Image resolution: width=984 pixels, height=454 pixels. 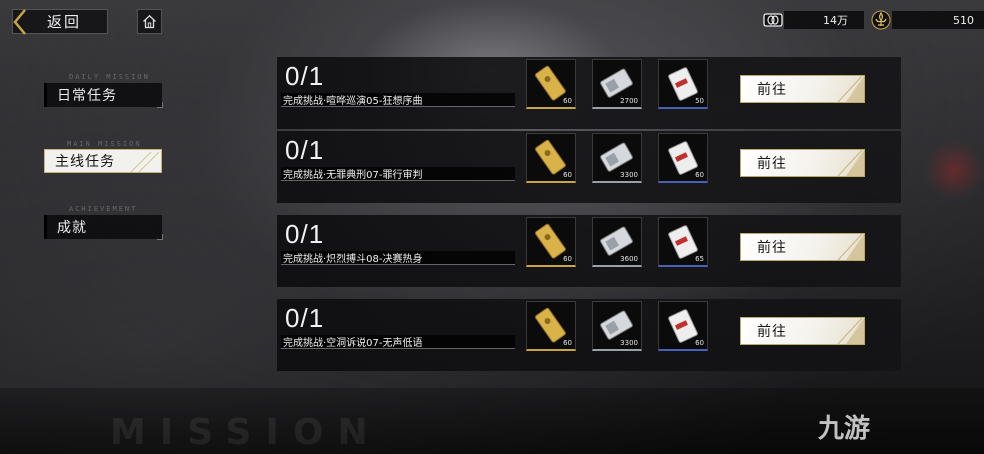 I want to click on reward-count: 50, so click(x=699, y=101).